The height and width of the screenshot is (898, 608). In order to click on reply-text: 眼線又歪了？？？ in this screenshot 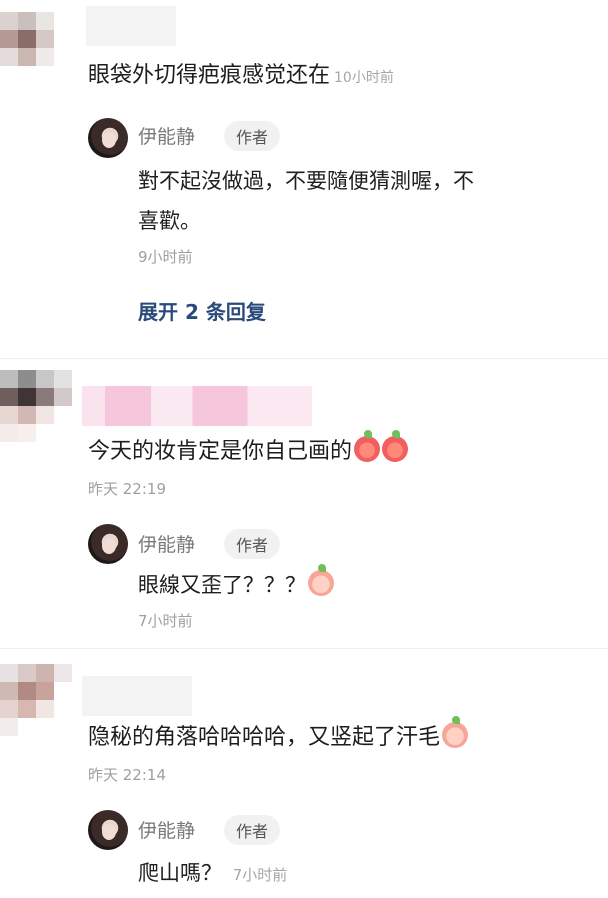, I will do `click(236, 584)`.